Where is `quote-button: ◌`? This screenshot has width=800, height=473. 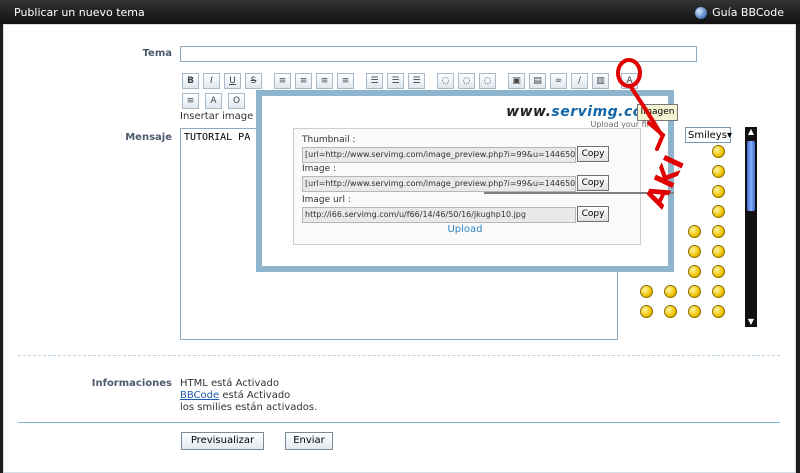
quote-button: ◌ is located at coordinates (445, 81).